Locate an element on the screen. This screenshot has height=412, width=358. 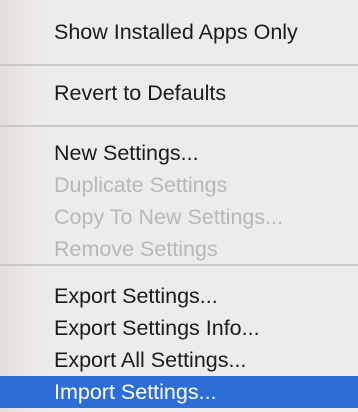
menu-item-duplicate-settings: Duplicate Settings is located at coordinates (179, 185).